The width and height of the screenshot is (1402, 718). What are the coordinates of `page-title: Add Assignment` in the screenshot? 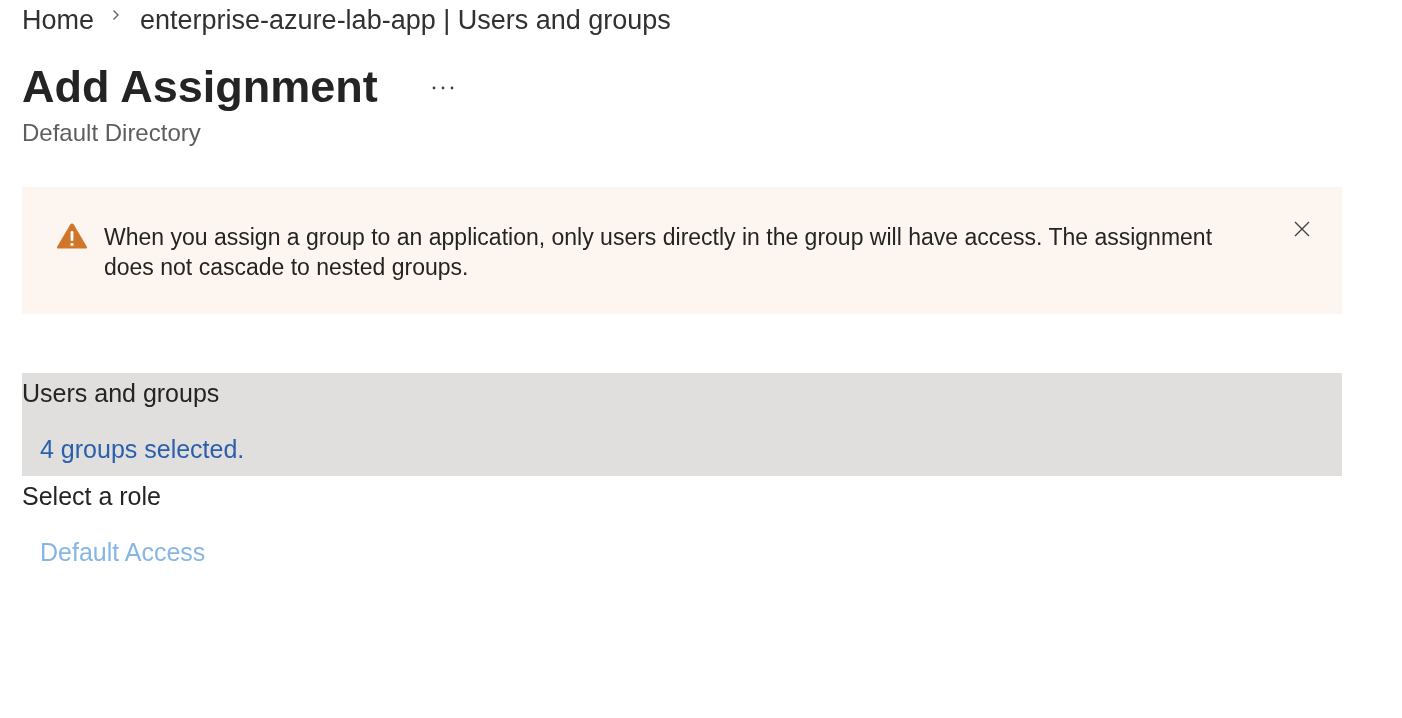 It's located at (200, 87).